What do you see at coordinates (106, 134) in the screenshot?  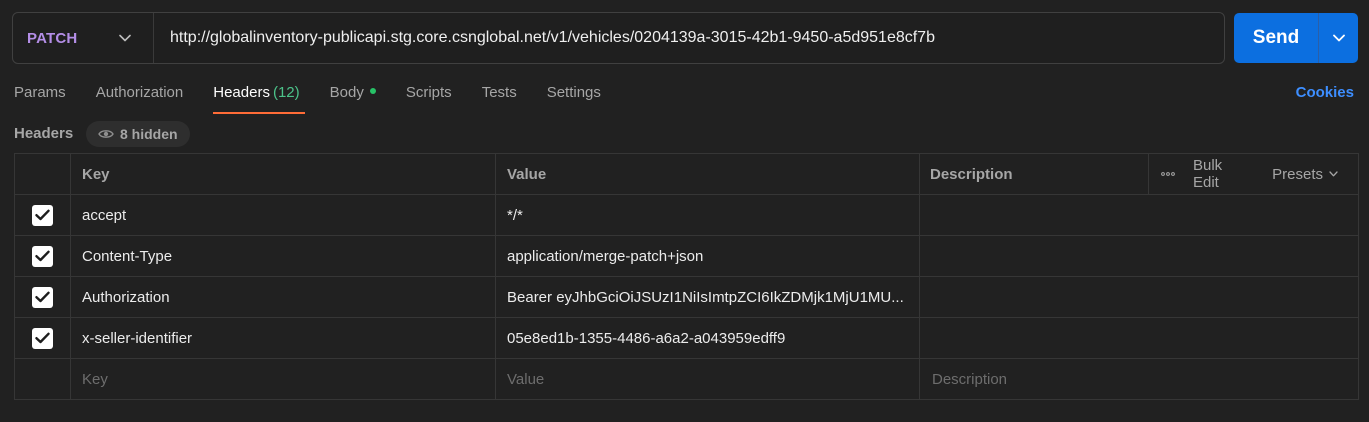 I see `eye-icon` at bounding box center [106, 134].